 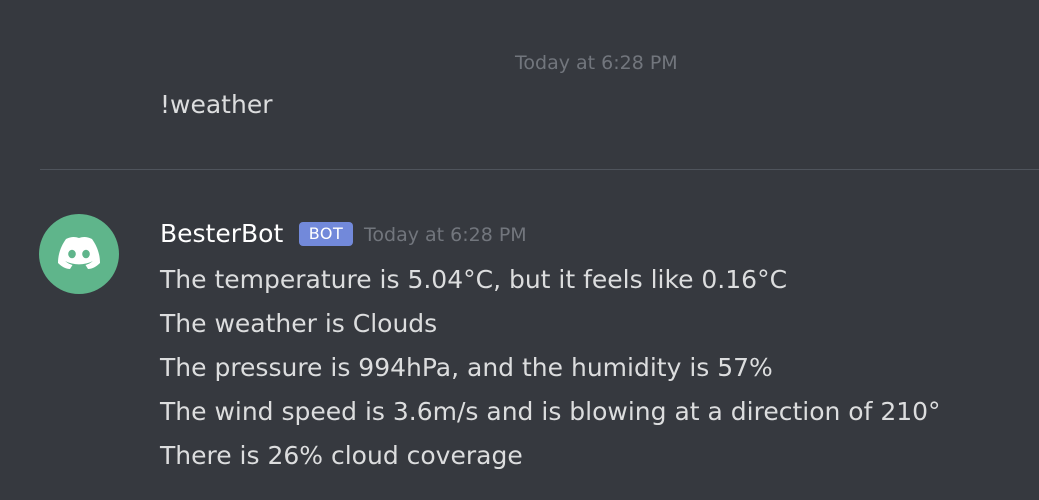 I want to click on avatar, so click(x=79, y=254).